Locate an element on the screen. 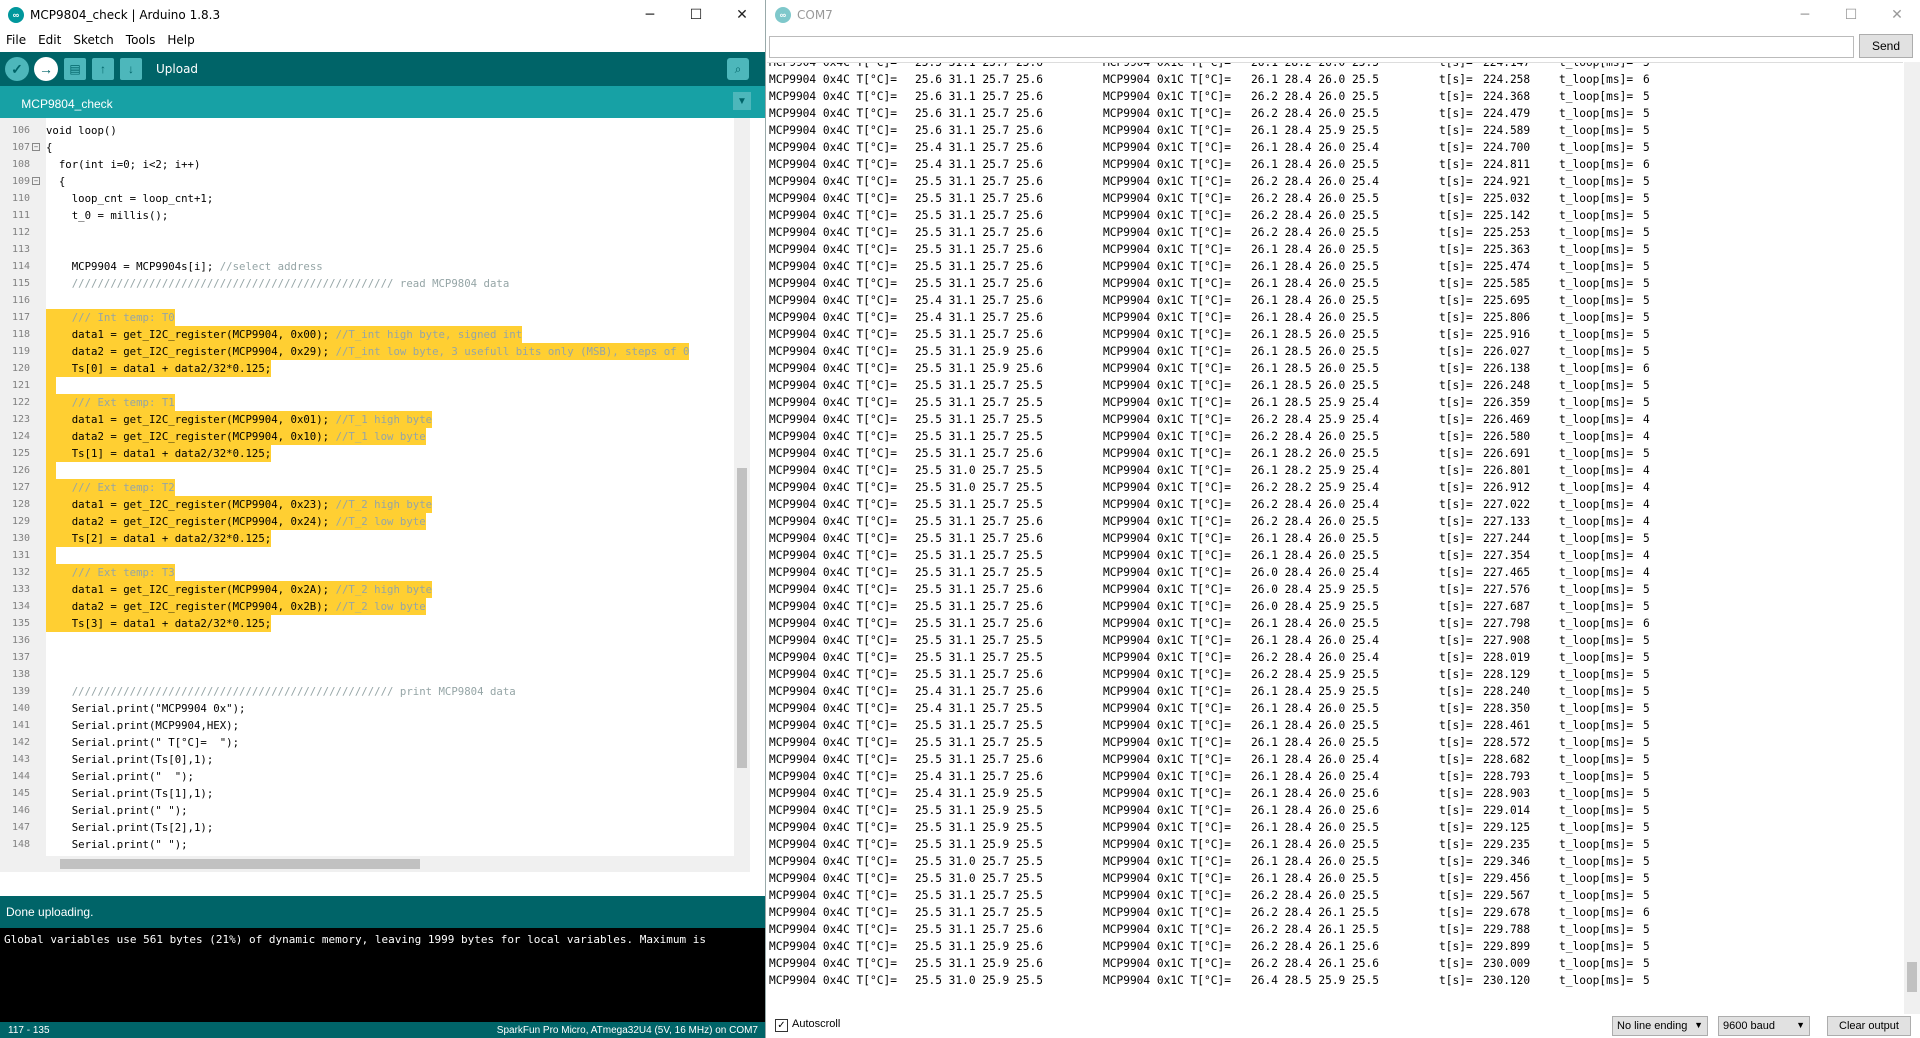  code-text: Serial.print(MCP9904,HEX); is located at coordinates (143, 725).